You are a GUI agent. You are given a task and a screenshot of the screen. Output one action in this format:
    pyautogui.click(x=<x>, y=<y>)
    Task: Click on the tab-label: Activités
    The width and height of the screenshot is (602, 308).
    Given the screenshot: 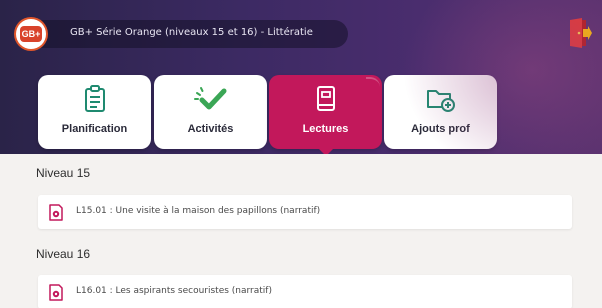 What is the action you would take?
    pyautogui.click(x=210, y=129)
    